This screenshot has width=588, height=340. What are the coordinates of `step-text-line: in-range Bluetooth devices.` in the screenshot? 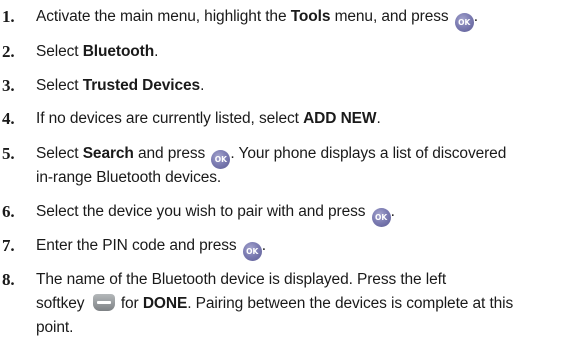 It's located at (312, 178).